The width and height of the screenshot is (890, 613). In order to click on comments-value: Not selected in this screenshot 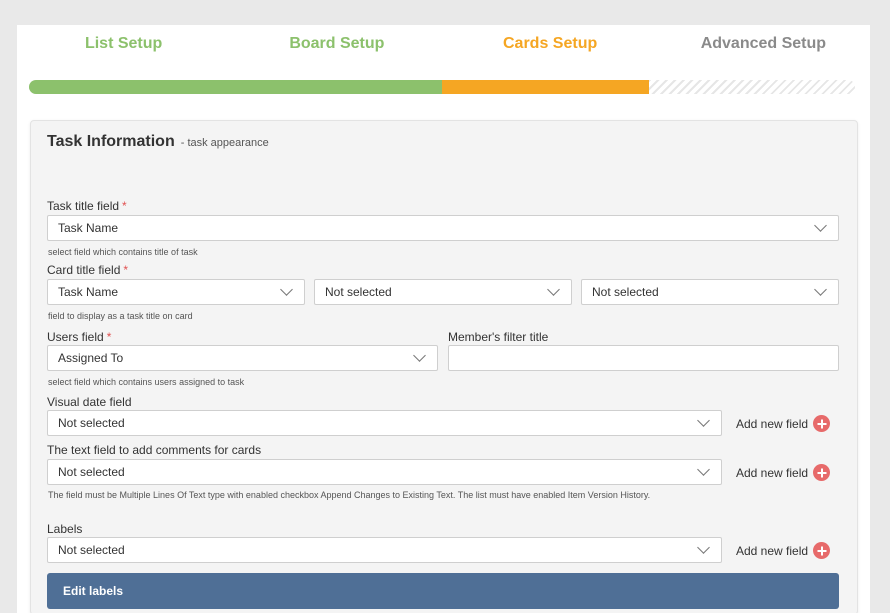, I will do `click(91, 472)`.